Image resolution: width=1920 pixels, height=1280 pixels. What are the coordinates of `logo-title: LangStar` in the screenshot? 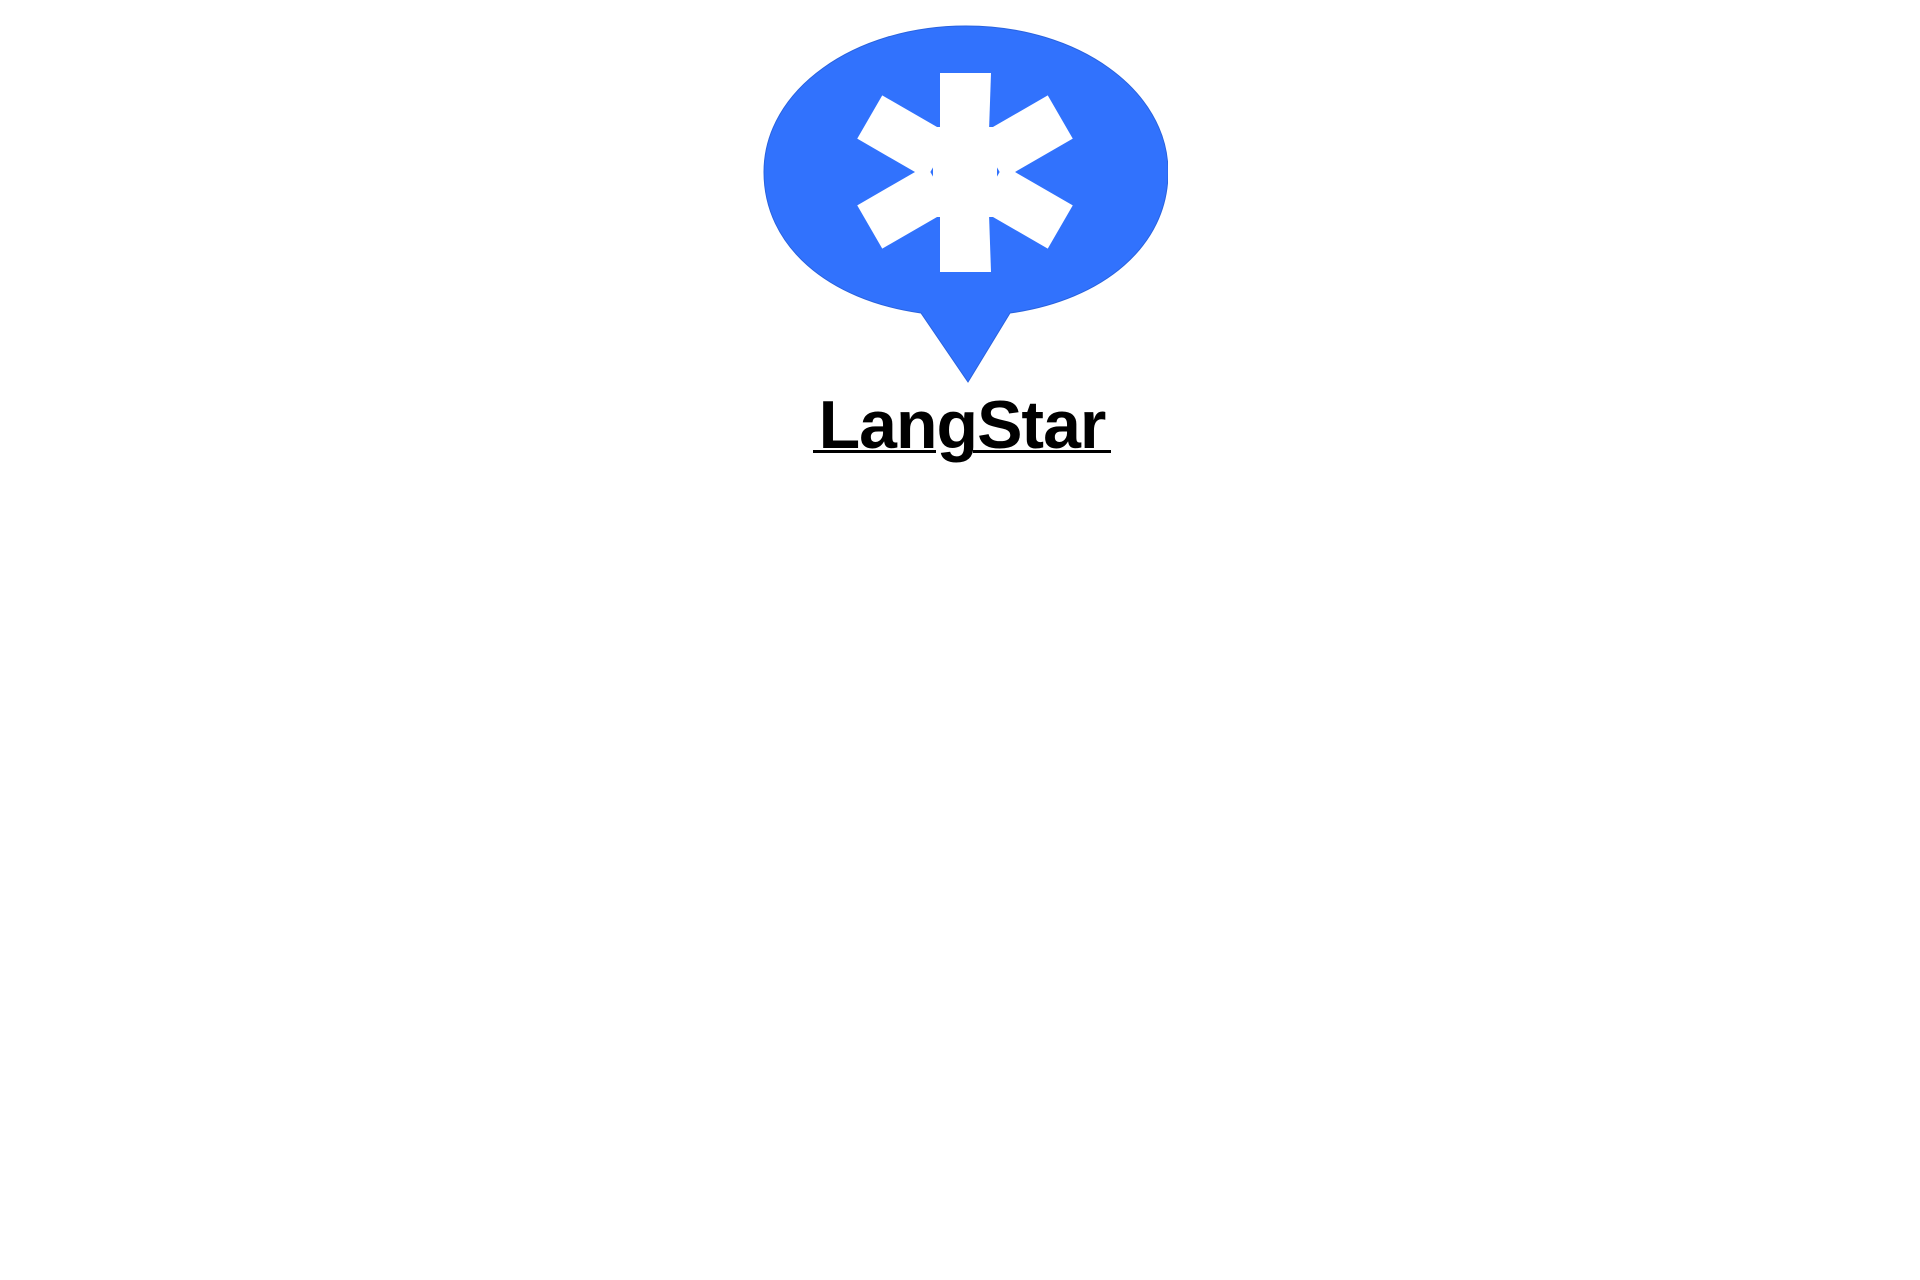 It's located at (962, 425).